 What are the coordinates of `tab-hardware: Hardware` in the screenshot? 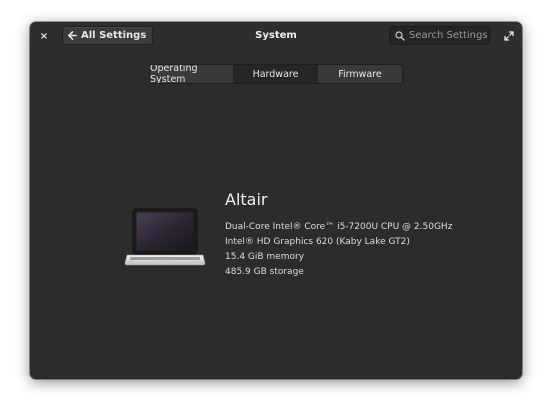 It's located at (276, 74).